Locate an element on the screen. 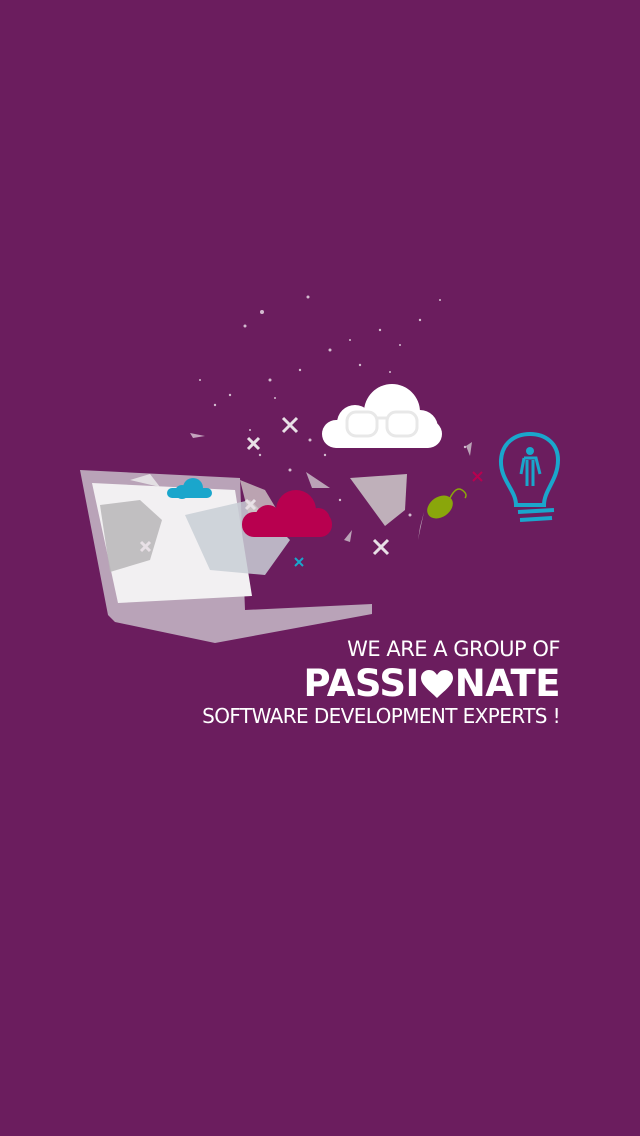  cloud-glasses-icon is located at coordinates (382, 416).